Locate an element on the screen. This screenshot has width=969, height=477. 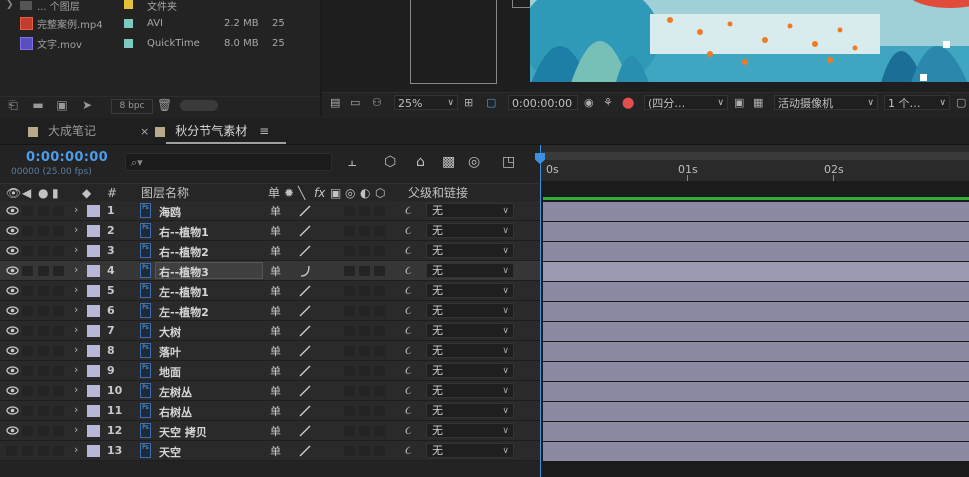
frame-blending-icon: ▩ is located at coordinates (448, 162).